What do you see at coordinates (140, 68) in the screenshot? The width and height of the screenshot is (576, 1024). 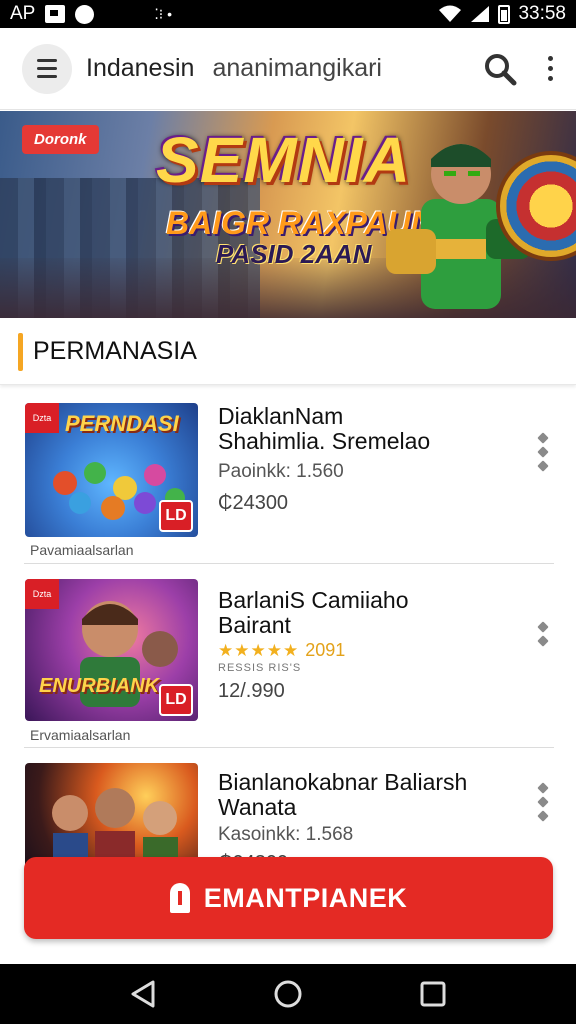 I see `app-title: Indanesin` at bounding box center [140, 68].